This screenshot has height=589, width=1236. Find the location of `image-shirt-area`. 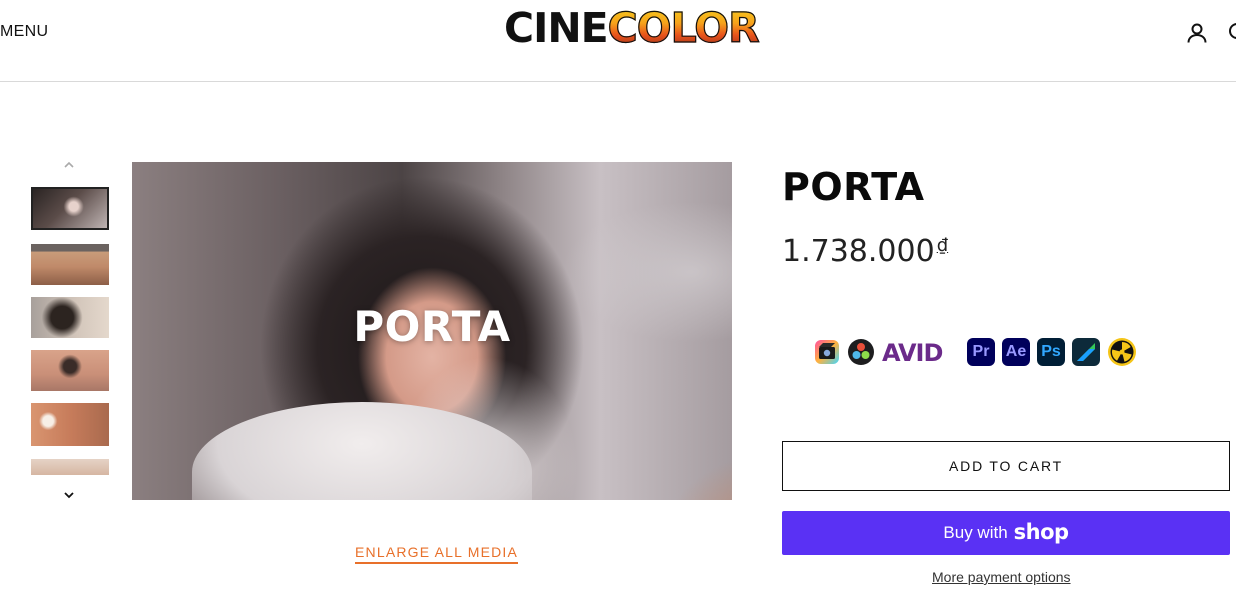

image-shirt-area is located at coordinates (362, 451).